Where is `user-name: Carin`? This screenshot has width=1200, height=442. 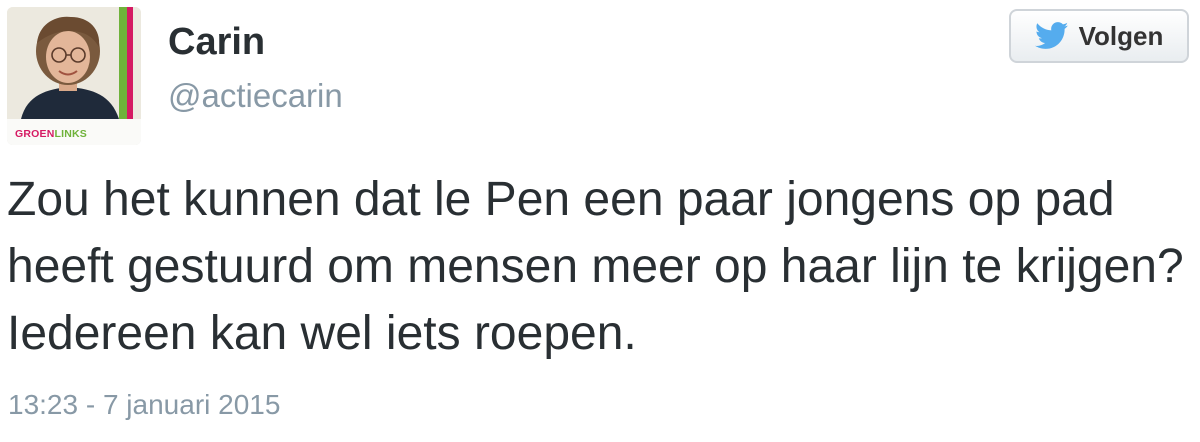 user-name: Carin is located at coordinates (216, 42).